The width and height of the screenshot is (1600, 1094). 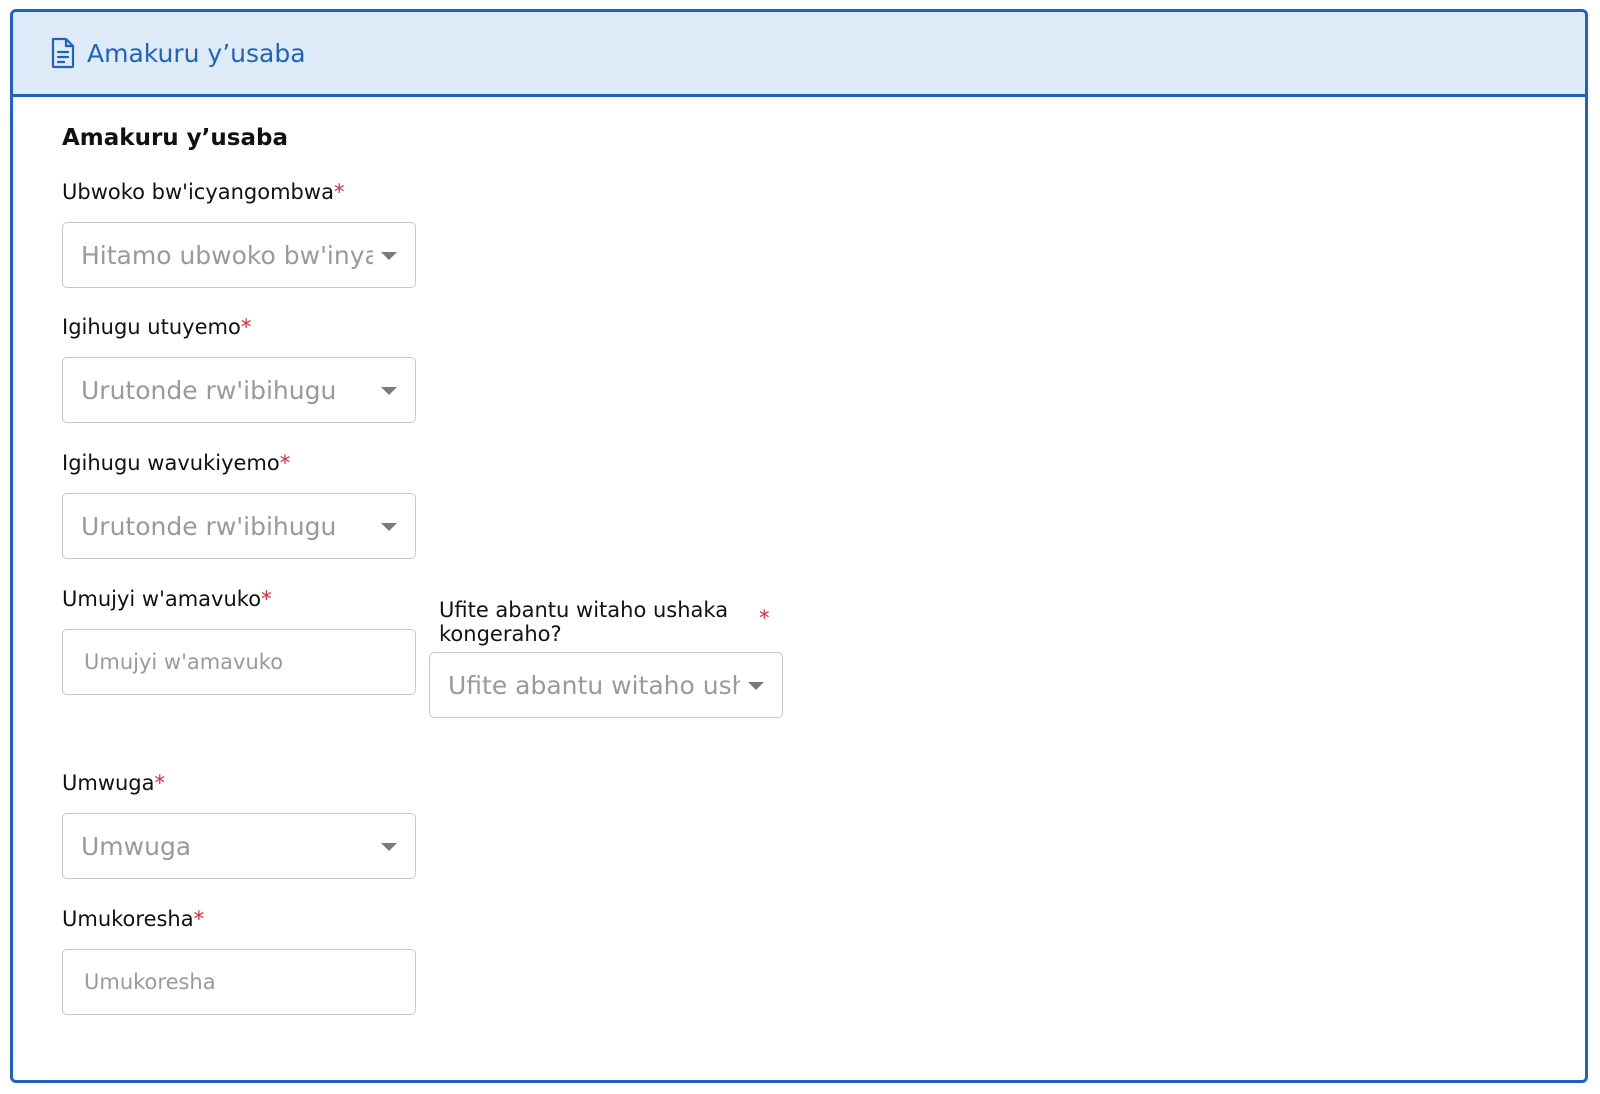 I want to click on occupation-select: Umwuga, so click(x=239, y=846).